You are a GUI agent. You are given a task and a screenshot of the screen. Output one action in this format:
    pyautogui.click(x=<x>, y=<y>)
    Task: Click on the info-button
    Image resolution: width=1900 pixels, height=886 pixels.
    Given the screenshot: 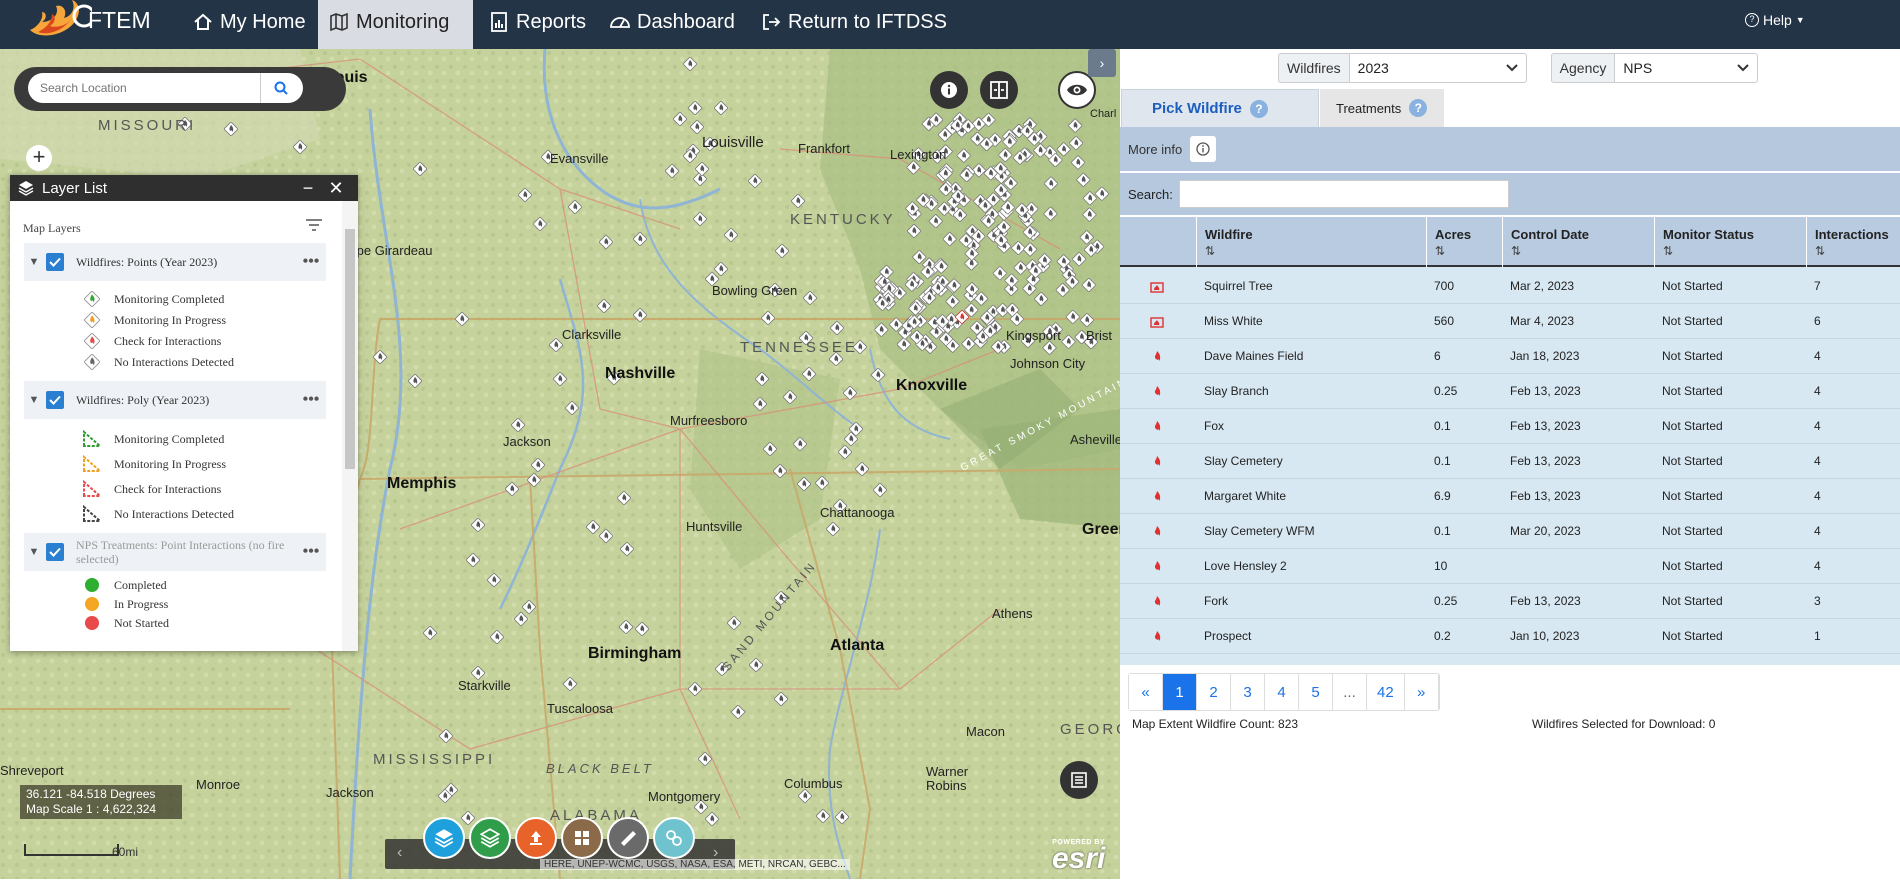 What is the action you would take?
    pyautogui.click(x=949, y=90)
    